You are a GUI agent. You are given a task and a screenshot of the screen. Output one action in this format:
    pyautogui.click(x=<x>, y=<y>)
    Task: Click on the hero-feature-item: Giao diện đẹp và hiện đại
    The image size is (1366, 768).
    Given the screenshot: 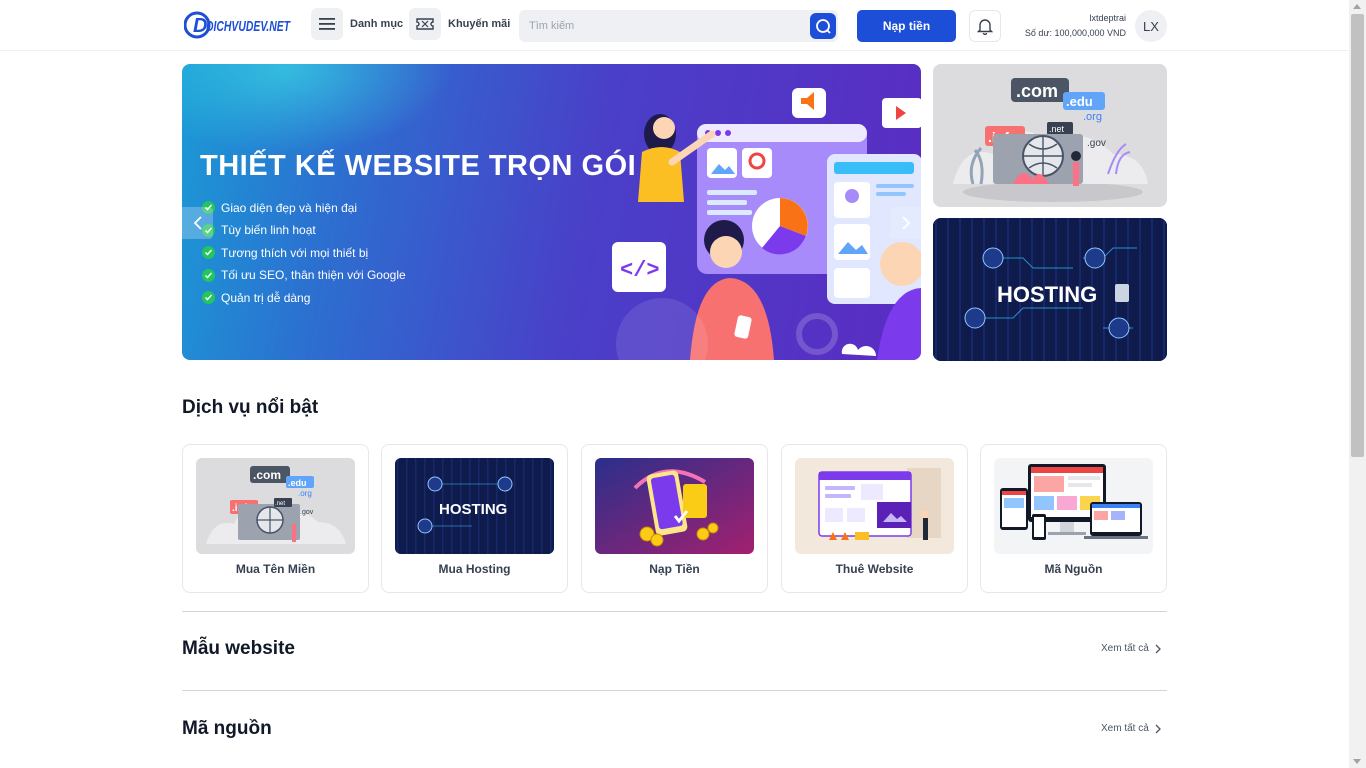 What is the action you would take?
    pyautogui.click(x=304, y=207)
    